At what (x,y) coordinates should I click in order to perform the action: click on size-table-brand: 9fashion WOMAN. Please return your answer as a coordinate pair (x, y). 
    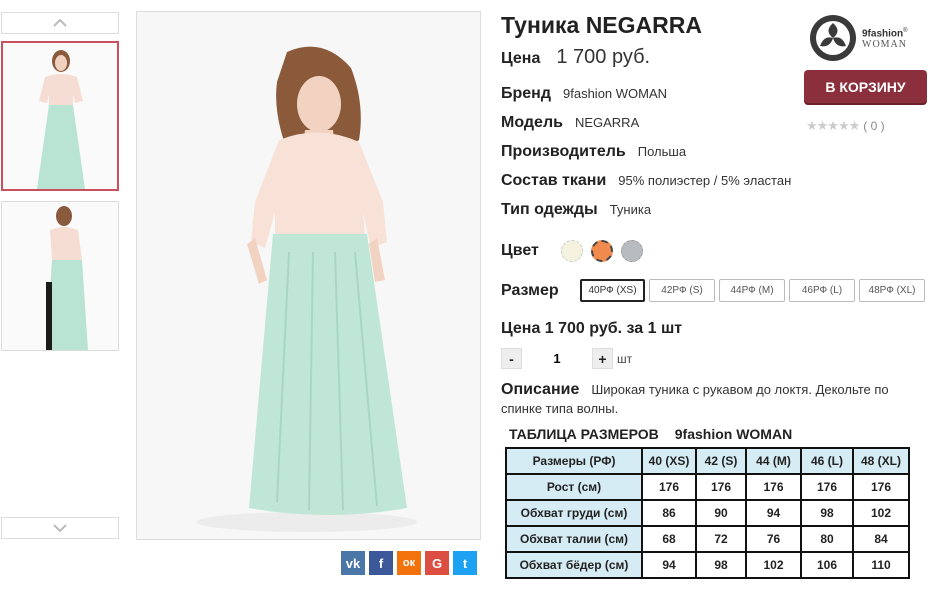
    Looking at the image, I should click on (733, 434).